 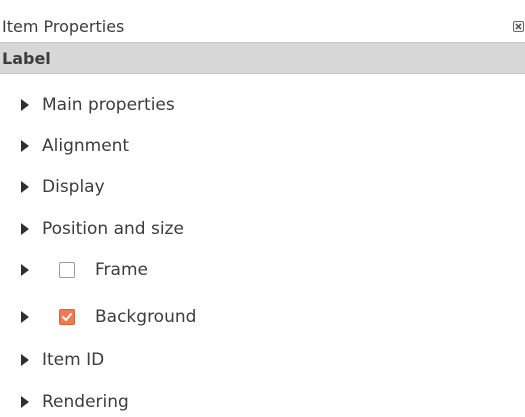 I want to click on section-rendering: Rendering, so click(x=262, y=399).